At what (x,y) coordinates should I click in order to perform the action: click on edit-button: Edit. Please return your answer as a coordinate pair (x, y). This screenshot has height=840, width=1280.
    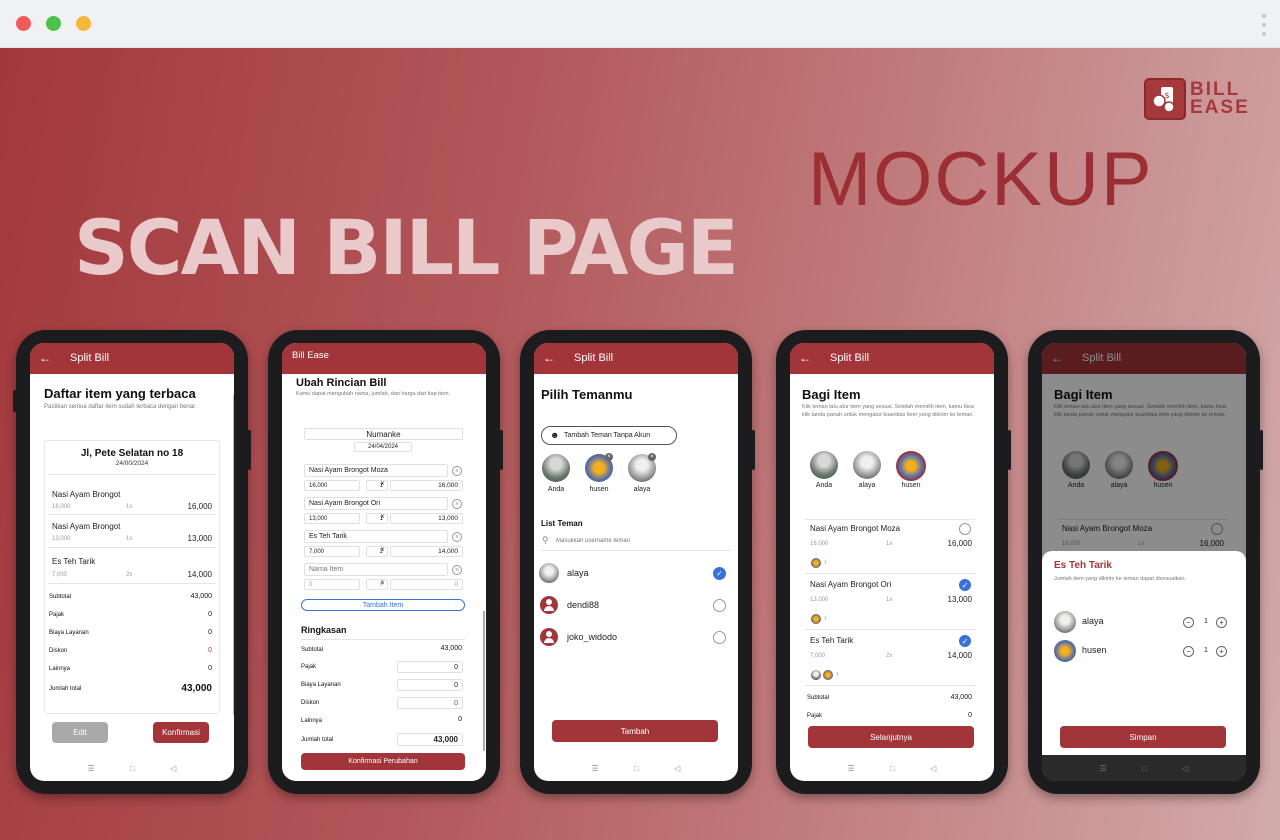
    Looking at the image, I should click on (80, 732).